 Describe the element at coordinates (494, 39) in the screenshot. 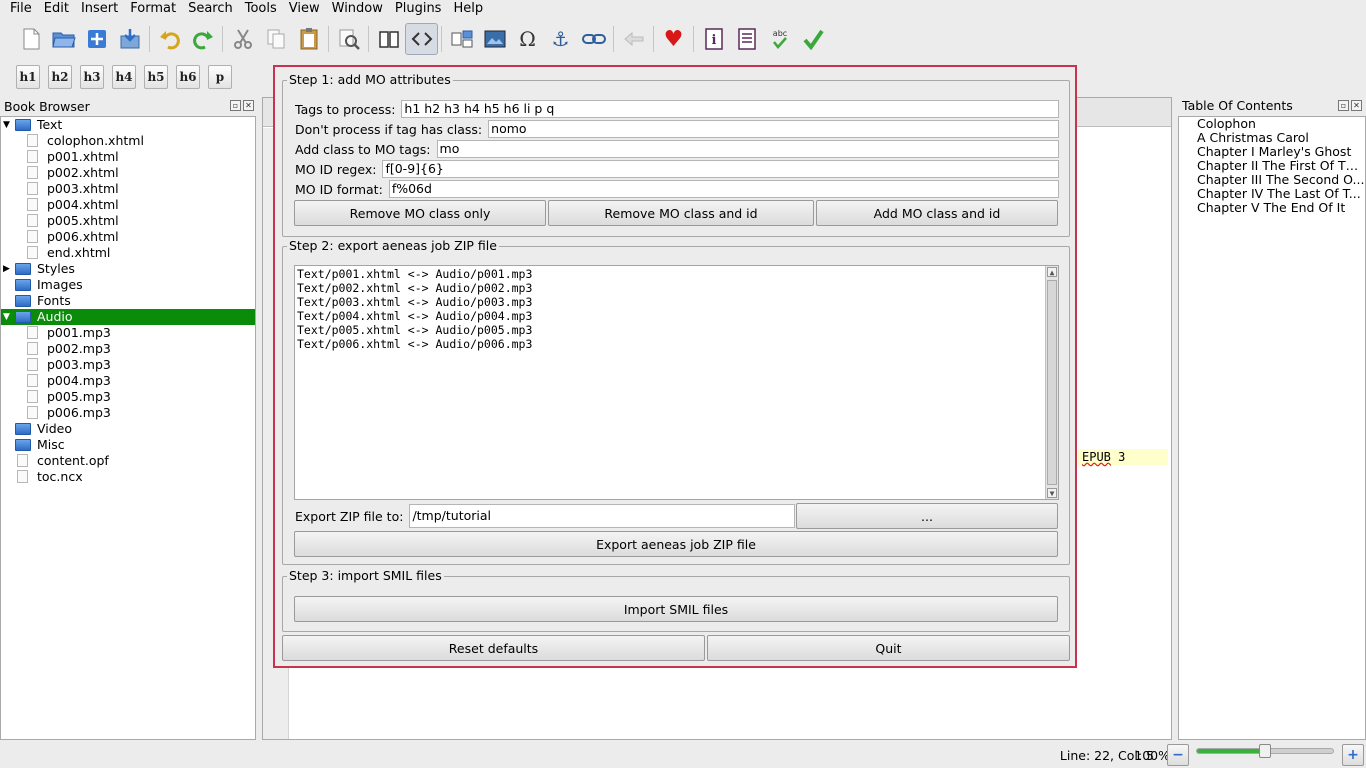

I see `insert-image-icon` at that location.